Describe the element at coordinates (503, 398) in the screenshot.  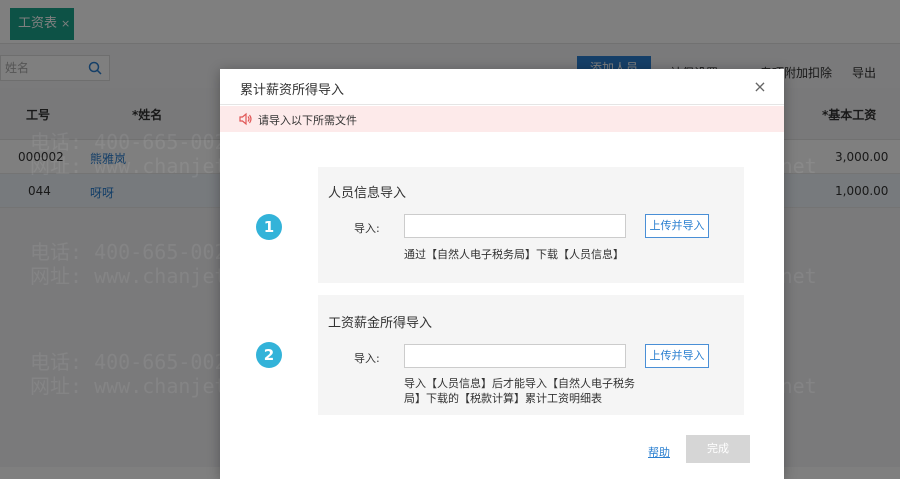
I see `step-hint-line2: 局】下载的【税款计算】累计工资明细表` at that location.